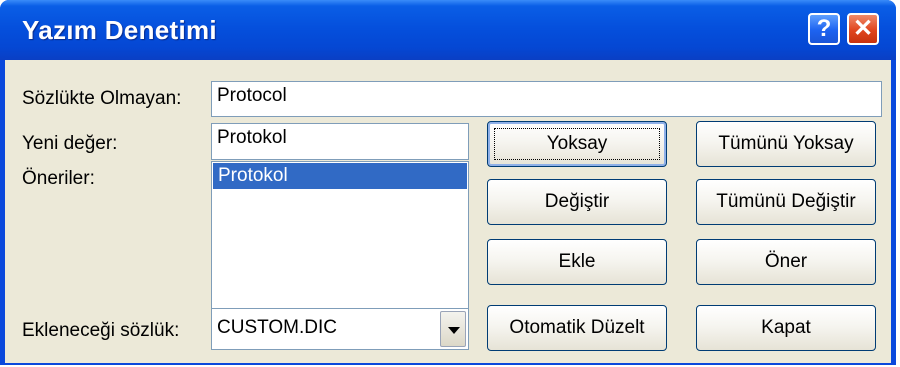 This screenshot has width=900, height=367. What do you see at coordinates (340, 141) in the screenshot?
I see `change-to-field: Protokol` at bounding box center [340, 141].